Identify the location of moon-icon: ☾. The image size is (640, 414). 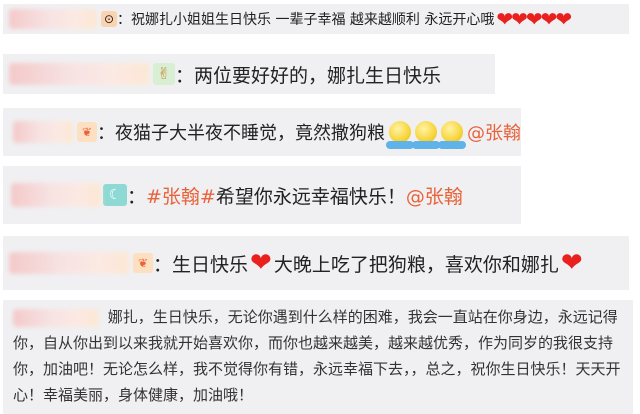
(115, 195).